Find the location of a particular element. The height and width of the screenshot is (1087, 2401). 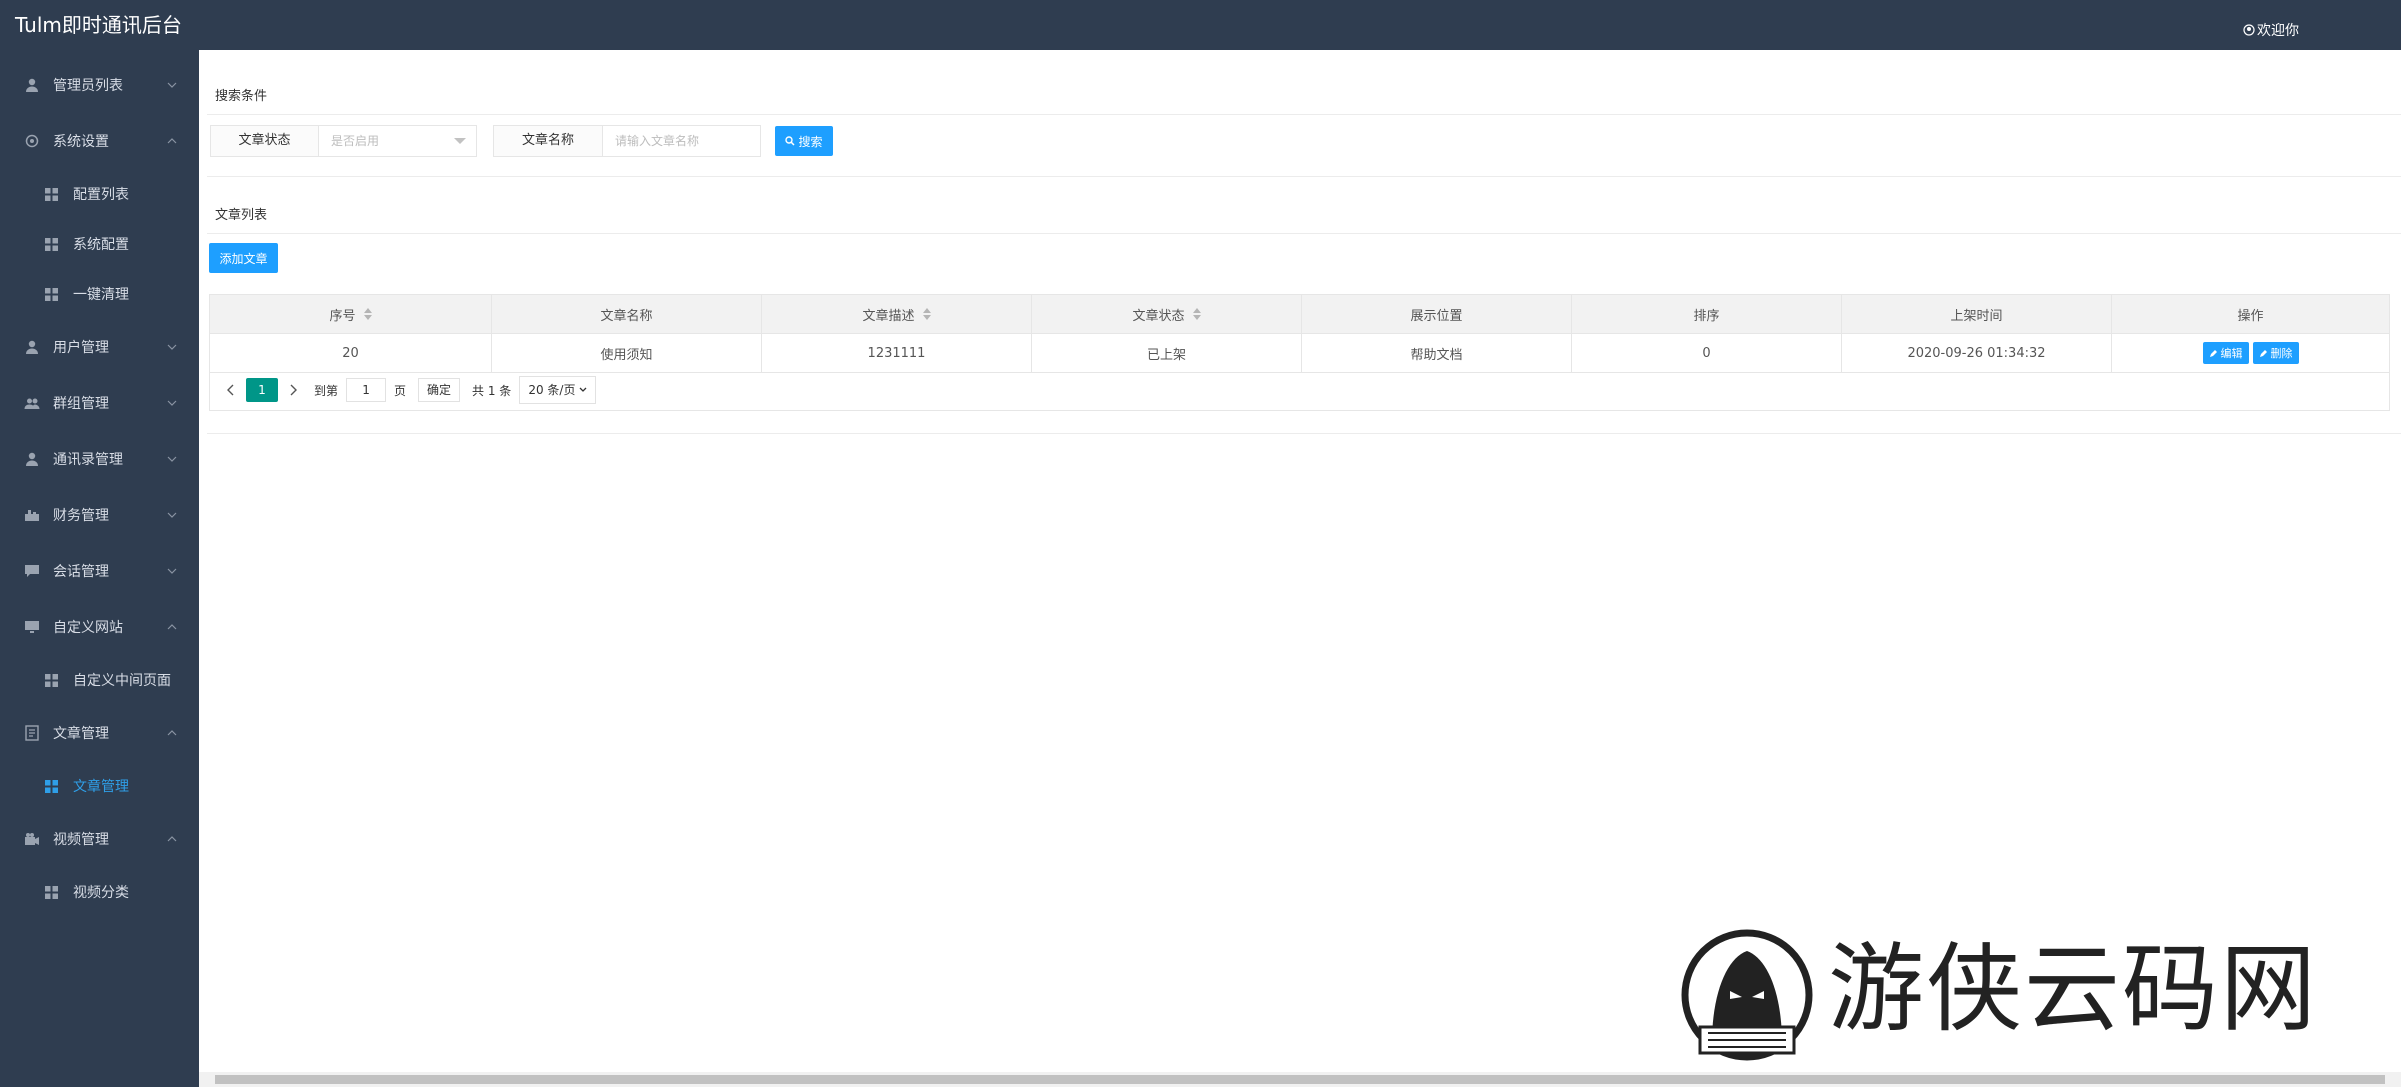

chevron-left-icon is located at coordinates (230, 390).